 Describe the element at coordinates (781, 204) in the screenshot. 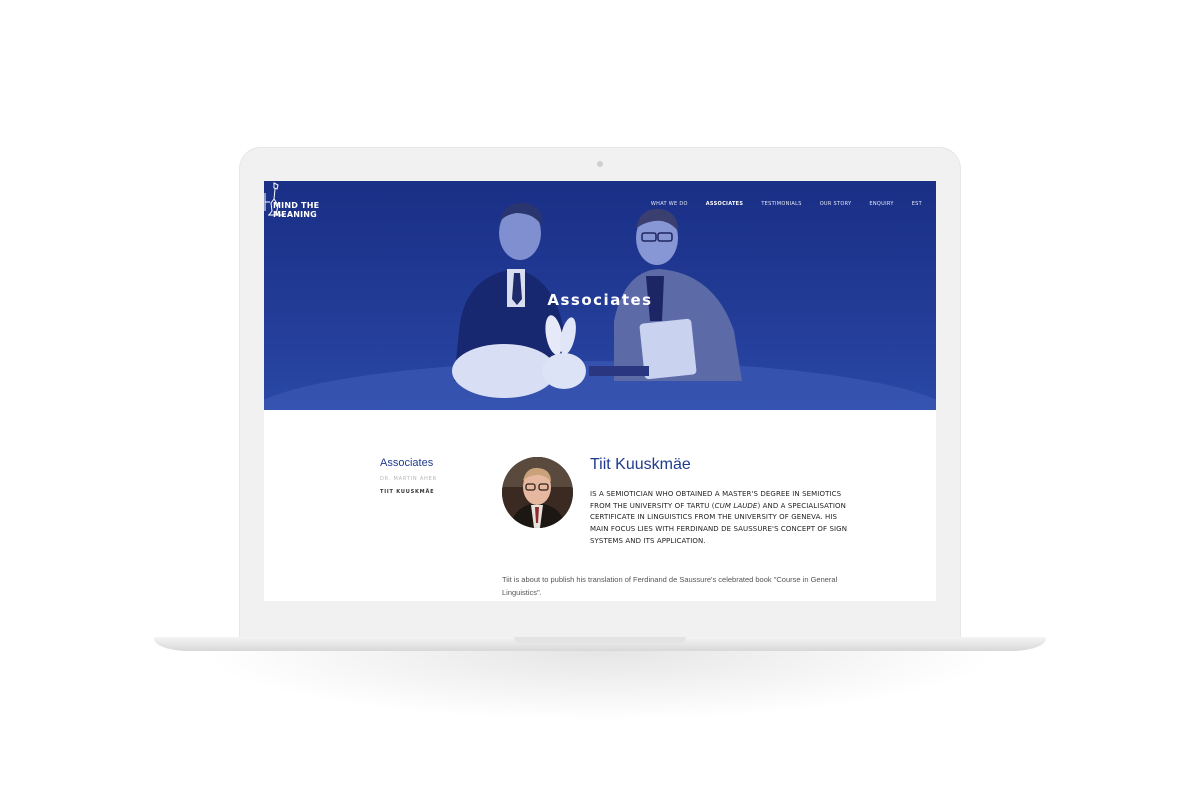

I see `nav-testimonials: TESTIMONIALS` at that location.